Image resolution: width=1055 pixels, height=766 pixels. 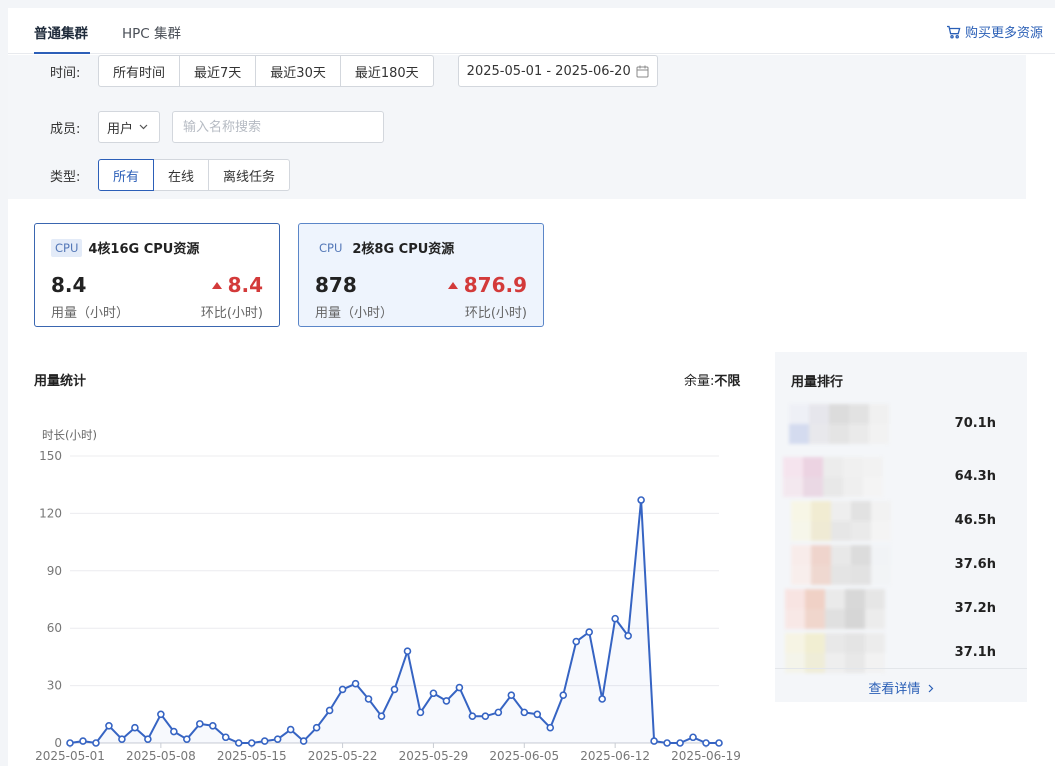 I want to click on type-option-online: 在线, so click(x=181, y=175).